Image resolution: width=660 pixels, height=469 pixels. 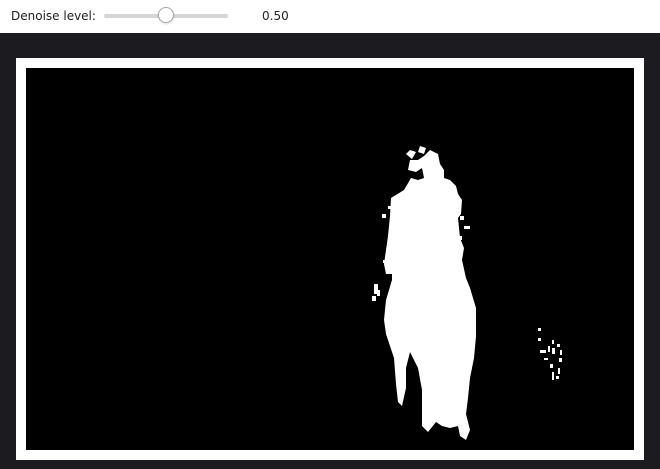 What do you see at coordinates (275, 16) in the screenshot?
I see `denoise-level-value: 0.50` at bounding box center [275, 16].